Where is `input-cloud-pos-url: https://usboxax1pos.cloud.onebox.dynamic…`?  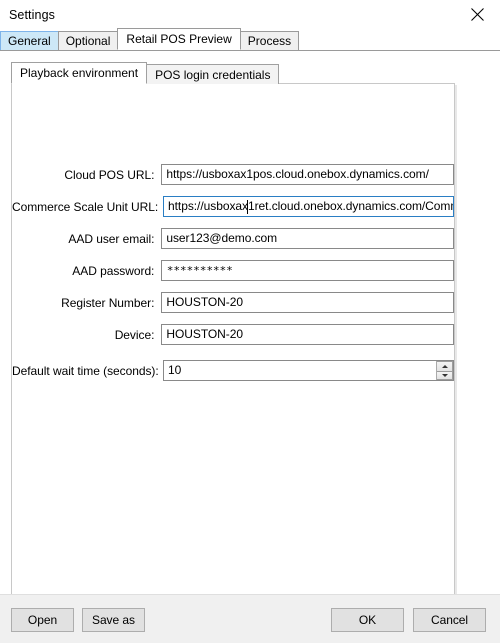
input-cloud-pos-url: https://usboxax1pos.cloud.onebox.dynamic… is located at coordinates (307, 174).